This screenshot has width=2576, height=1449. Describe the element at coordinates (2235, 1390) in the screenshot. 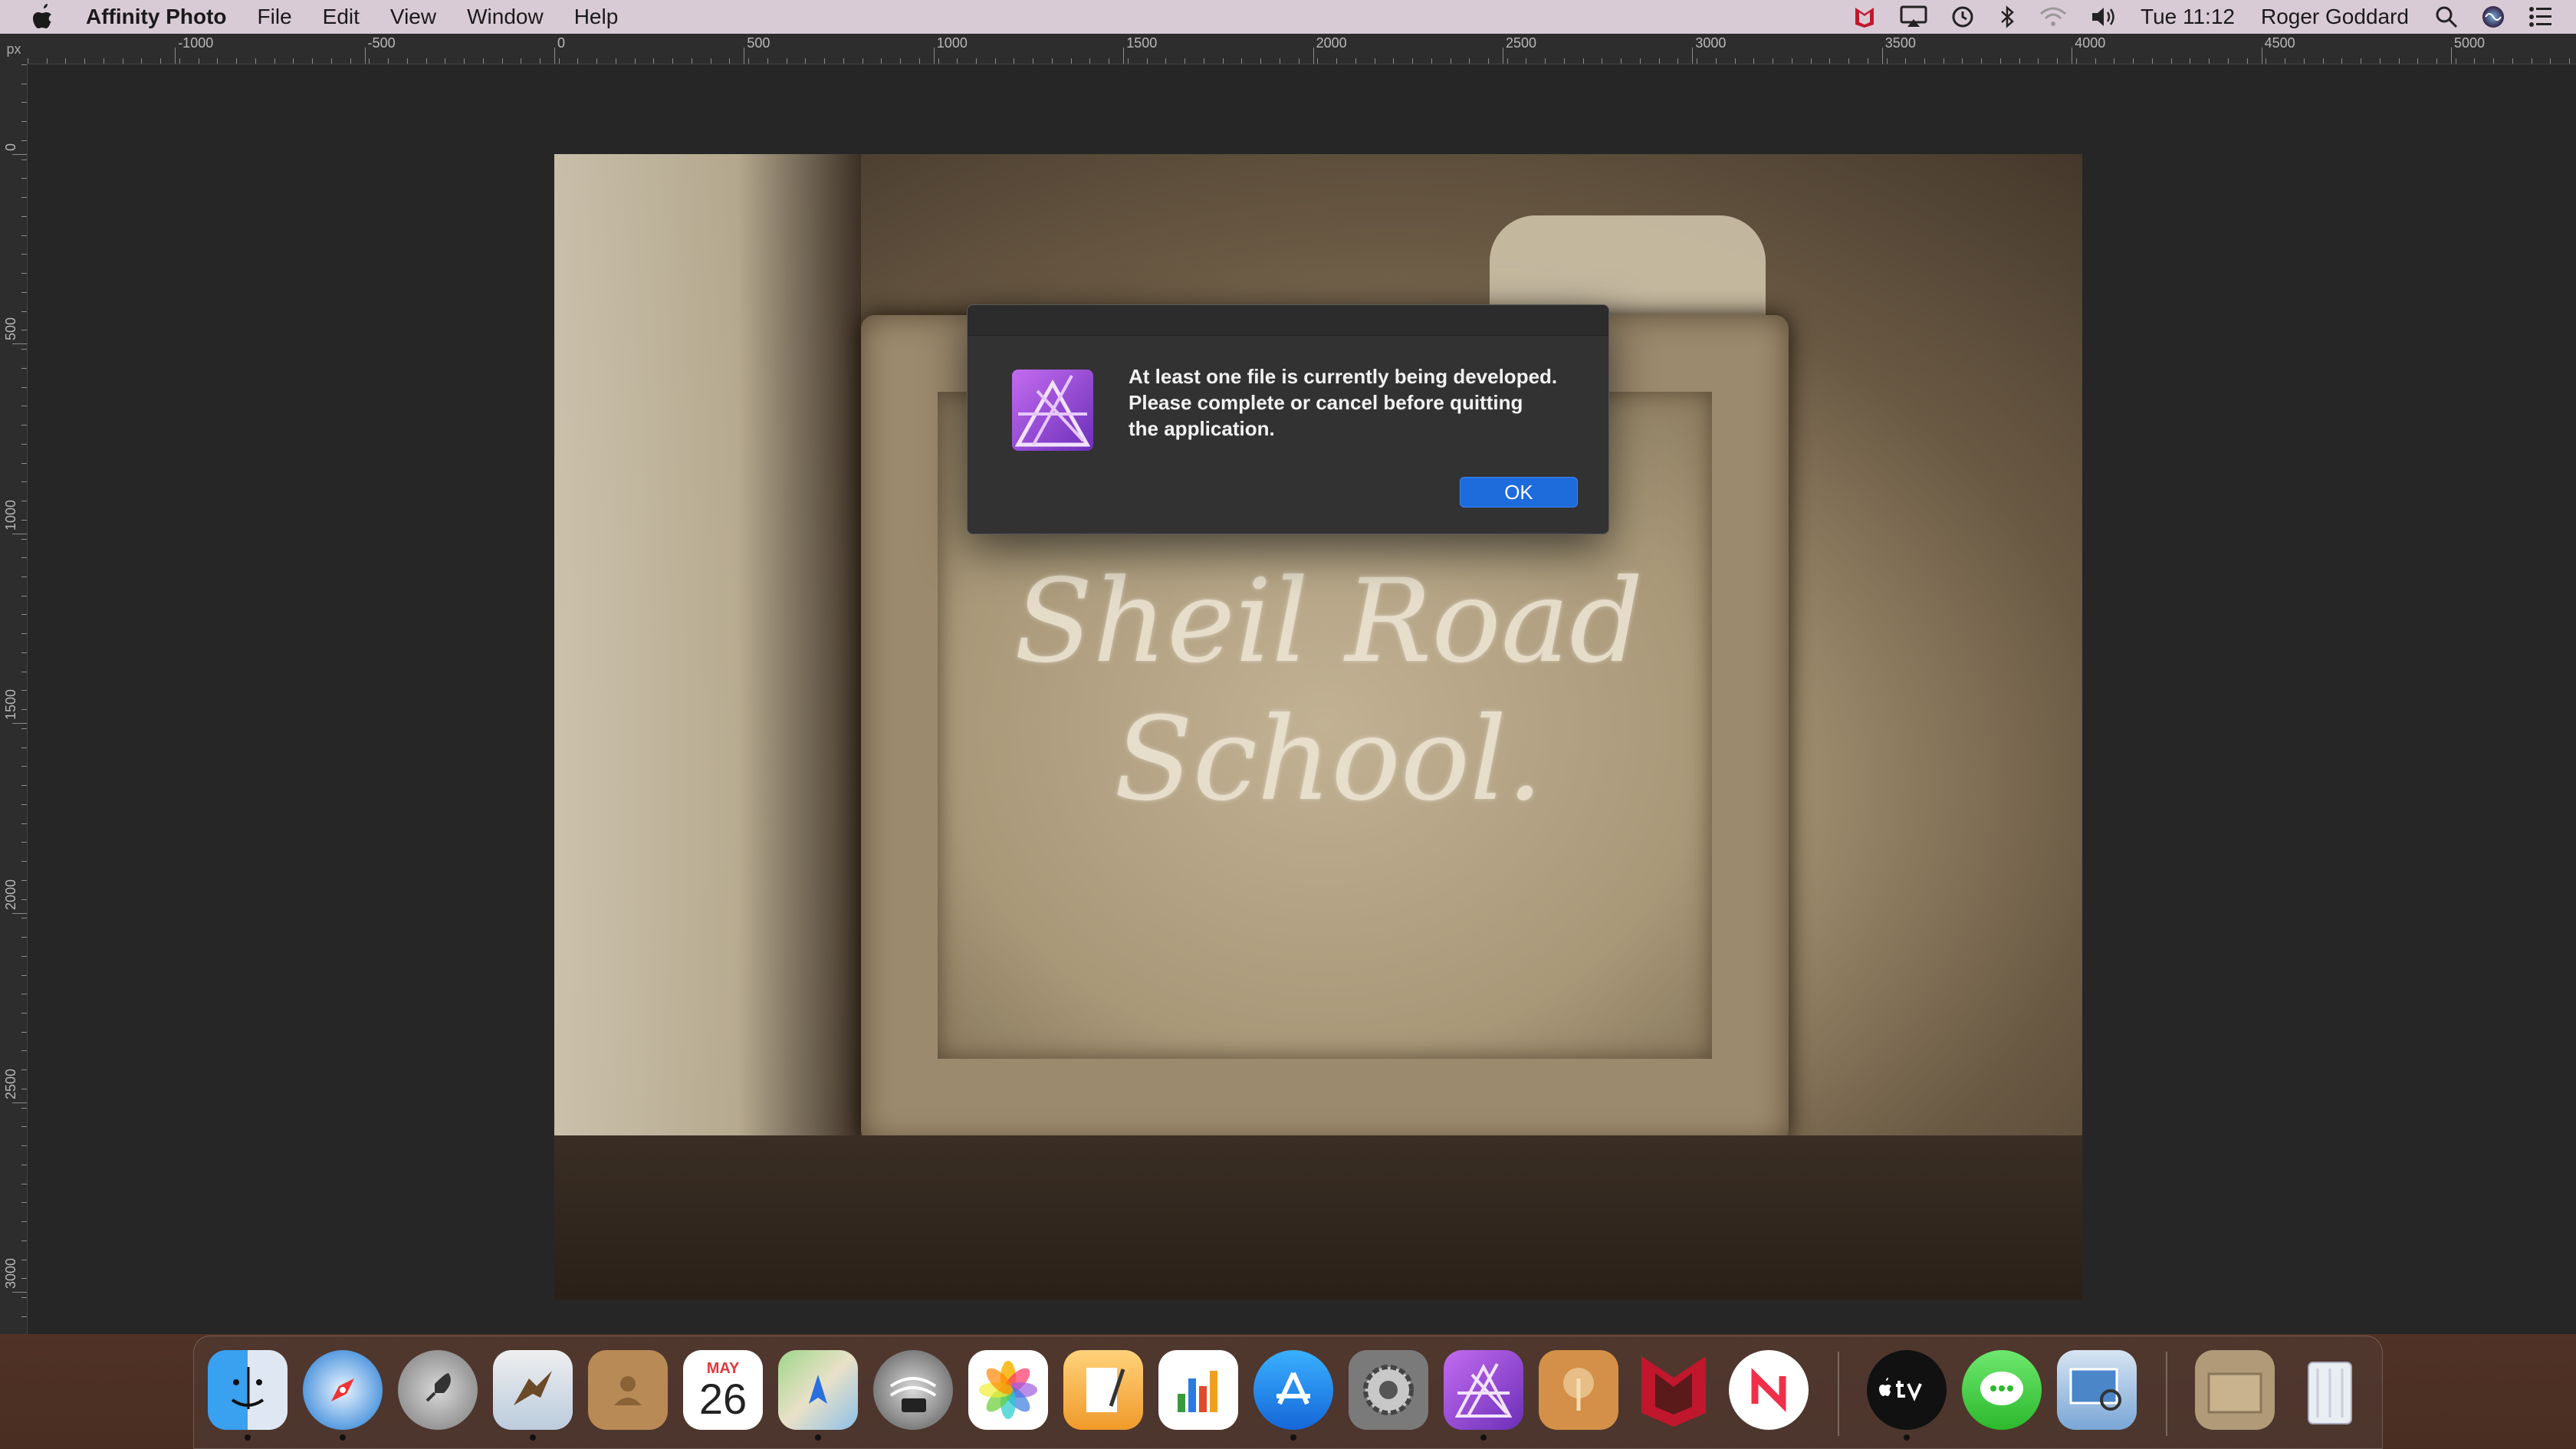

I see `dock-downloads-stack` at that location.